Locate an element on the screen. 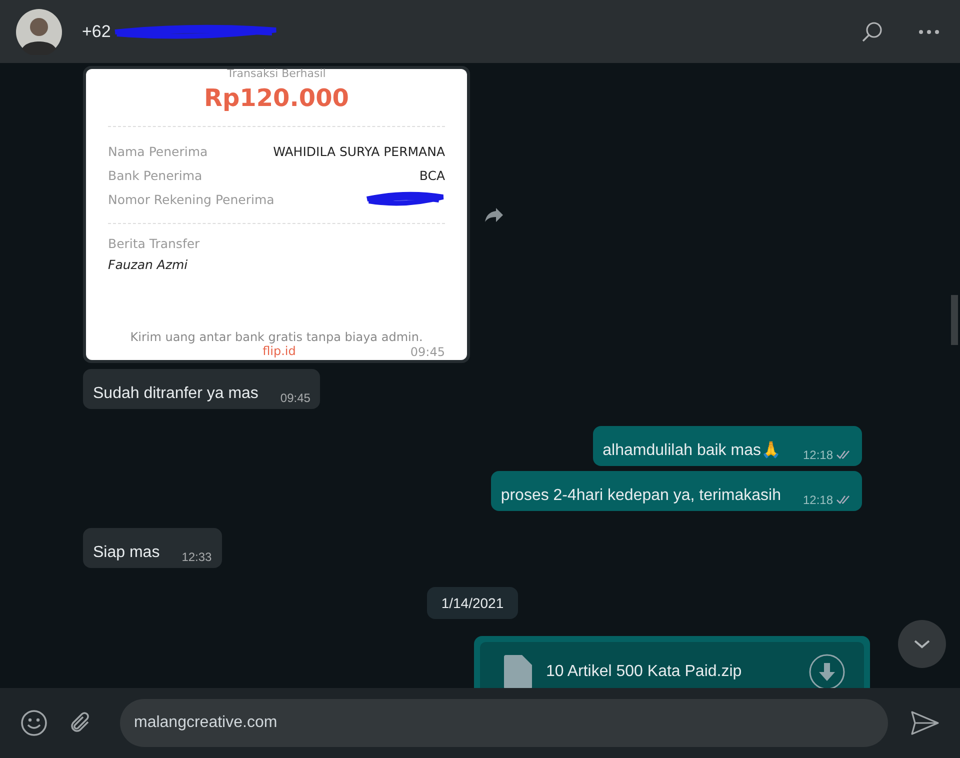  receipt-amount: Rp120.000 is located at coordinates (276, 98).